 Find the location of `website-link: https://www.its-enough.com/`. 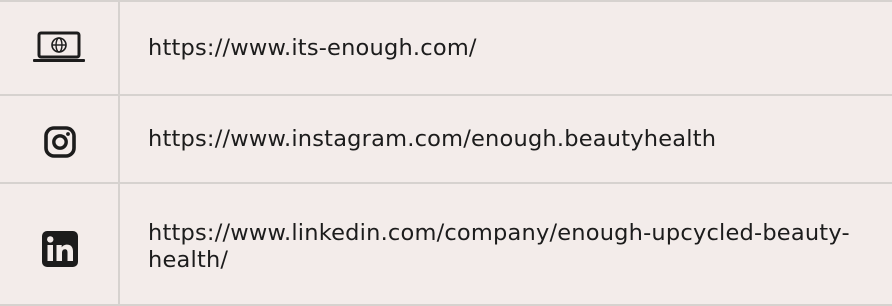

website-link: https://www.its-enough.com/ is located at coordinates (312, 48).